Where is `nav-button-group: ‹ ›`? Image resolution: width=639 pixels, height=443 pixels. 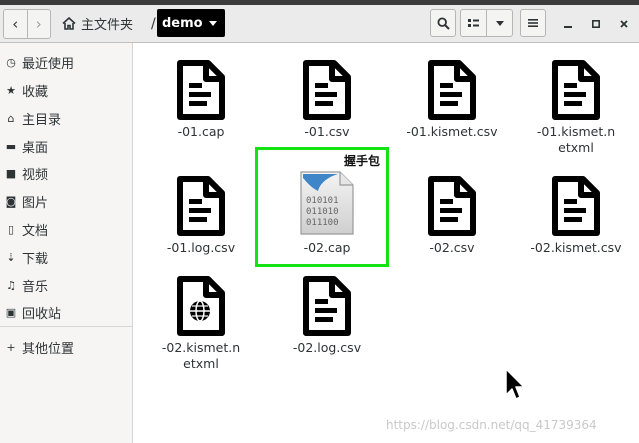
nav-button-group: ‹ › is located at coordinates (27, 24).